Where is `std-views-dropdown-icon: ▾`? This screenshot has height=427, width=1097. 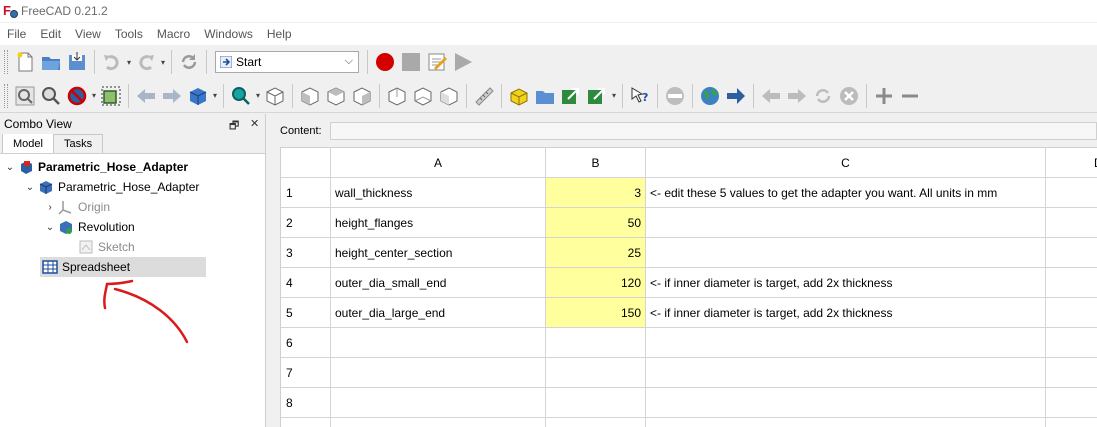 std-views-dropdown-icon: ▾ is located at coordinates (215, 96).